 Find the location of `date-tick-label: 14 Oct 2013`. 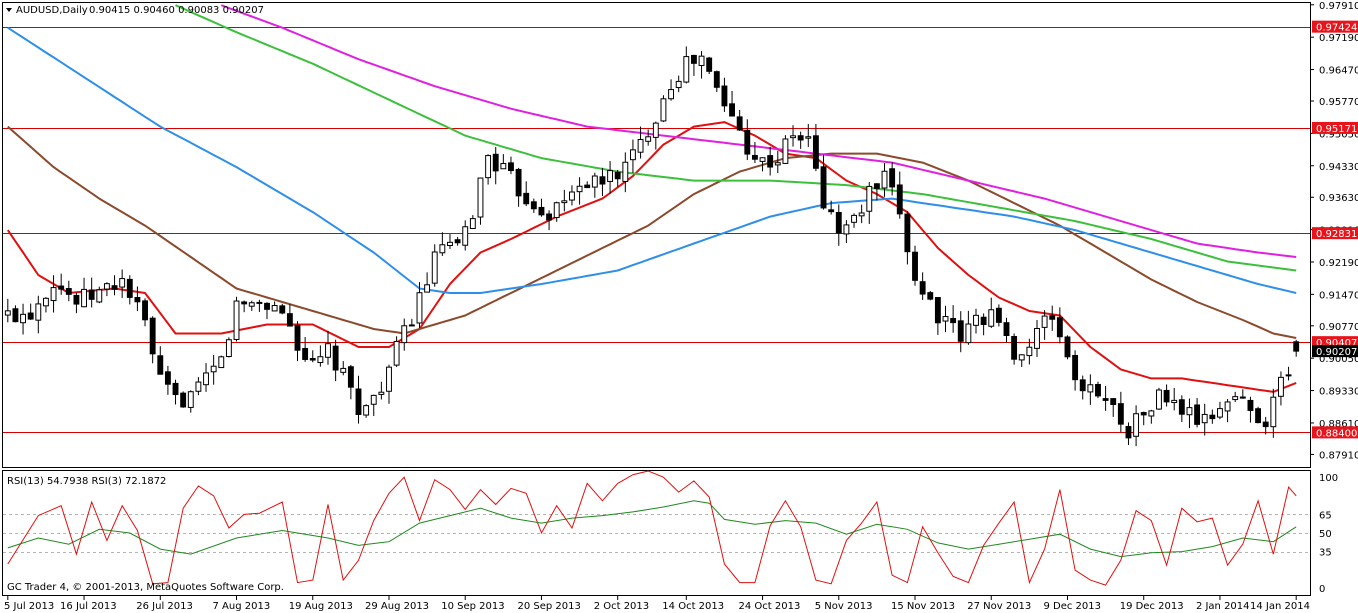

date-tick-label: 14 Oct 2013 is located at coordinates (693, 606).